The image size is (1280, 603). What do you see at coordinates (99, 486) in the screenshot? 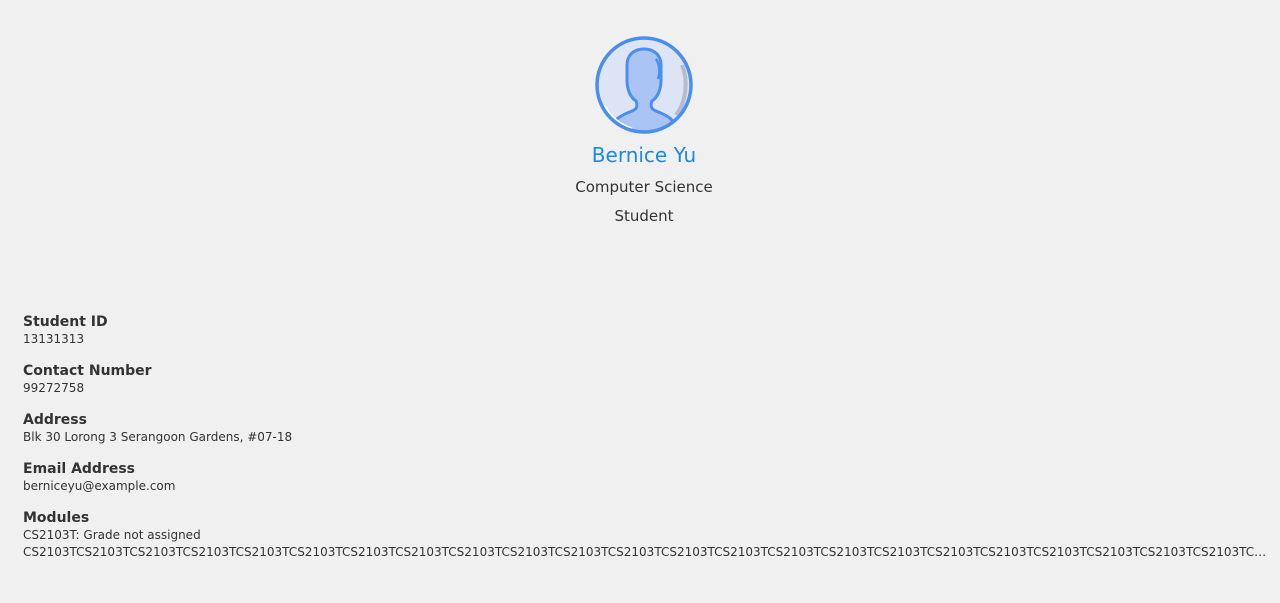
I see `email-value: berniceyu@example.com` at bounding box center [99, 486].